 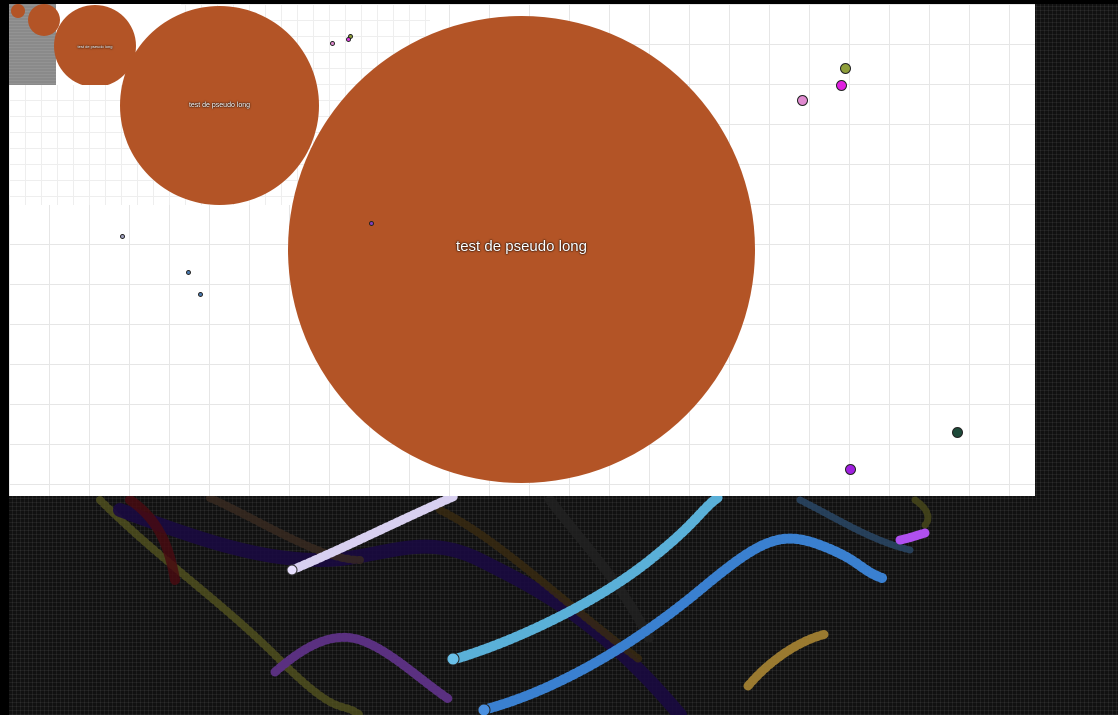 I want to click on left-edge, so click(x=4, y=357).